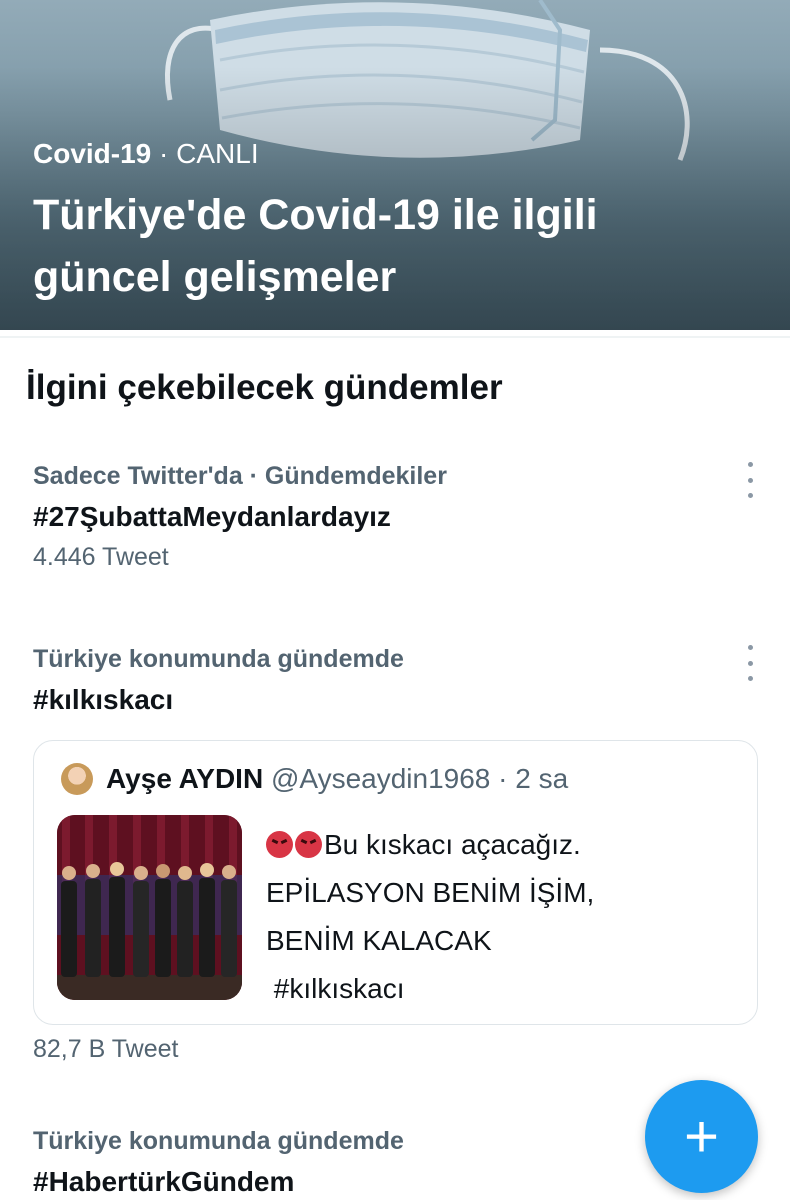  I want to click on tweet-author: Ayşe AYDIN @Ayseaydin1968 · 2 sa, so click(337, 779).